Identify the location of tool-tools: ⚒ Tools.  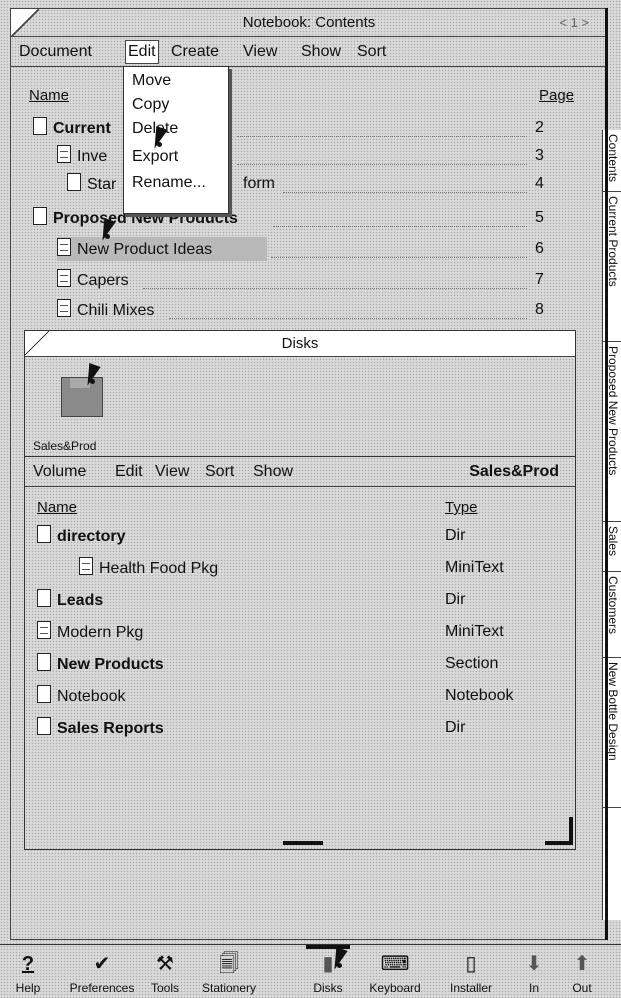
(165, 971).